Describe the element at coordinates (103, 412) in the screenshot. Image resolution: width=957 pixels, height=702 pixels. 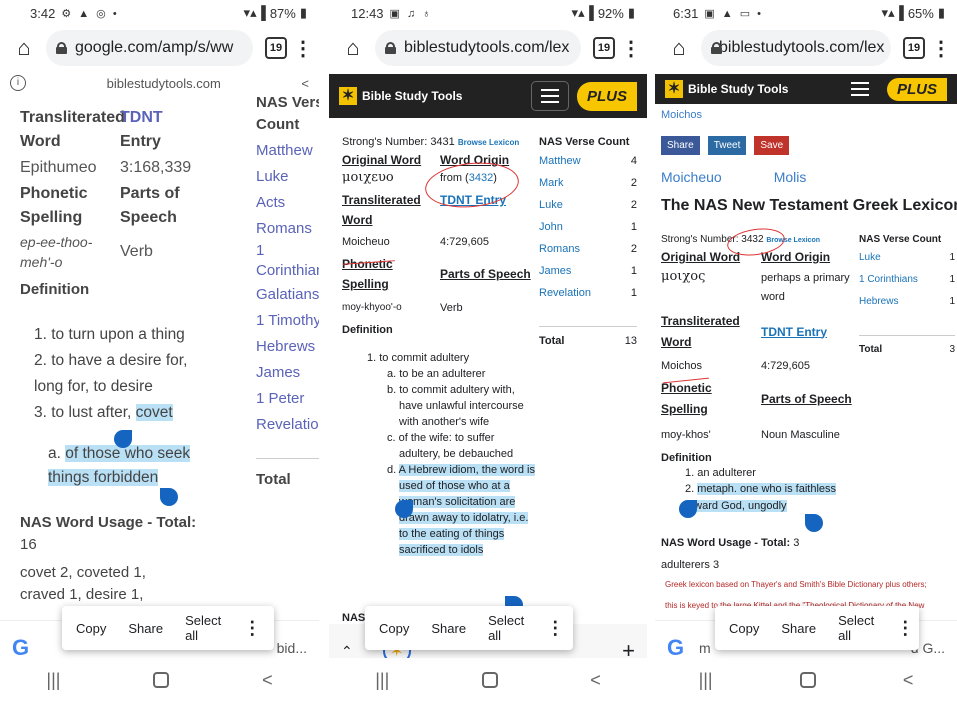
I see `definition-item: 3. to lust after, covet` at that location.